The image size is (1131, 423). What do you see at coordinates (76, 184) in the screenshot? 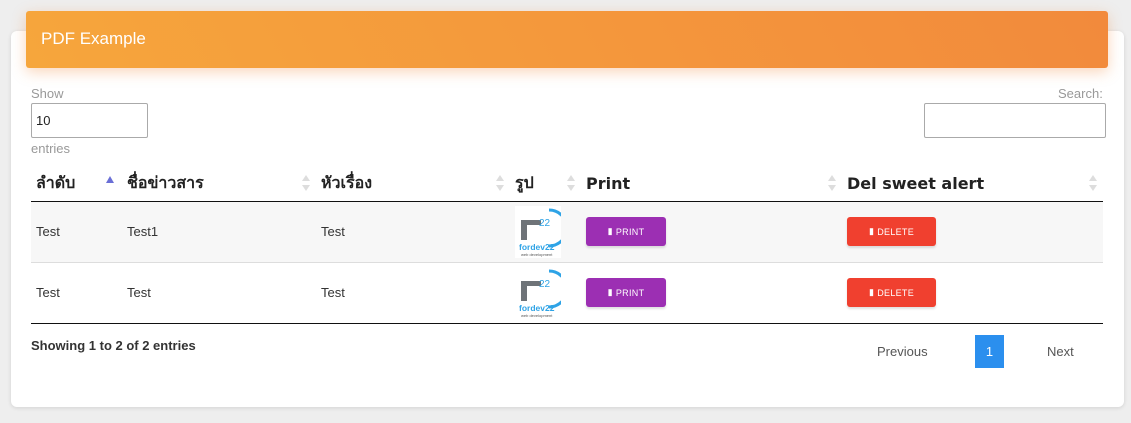
I see `column-header-no: ลำดับ` at bounding box center [76, 184].